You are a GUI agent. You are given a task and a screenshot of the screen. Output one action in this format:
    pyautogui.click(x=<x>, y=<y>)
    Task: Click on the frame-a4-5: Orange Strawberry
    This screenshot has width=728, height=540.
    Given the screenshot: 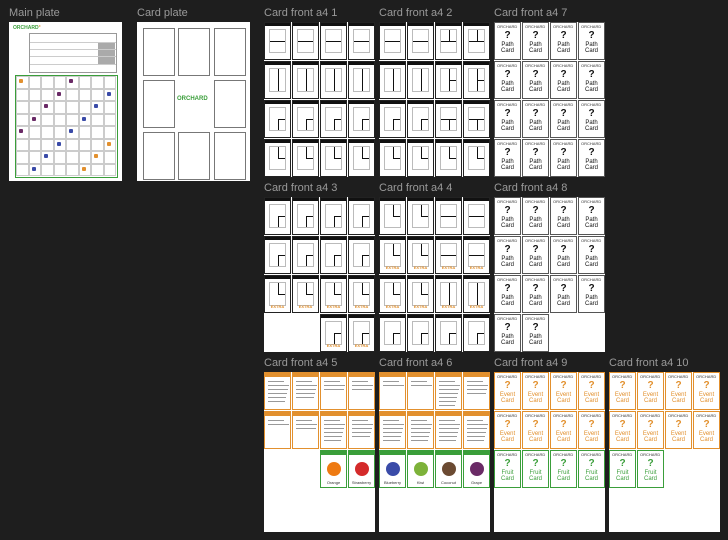 What is the action you would take?
    pyautogui.click(x=319, y=452)
    